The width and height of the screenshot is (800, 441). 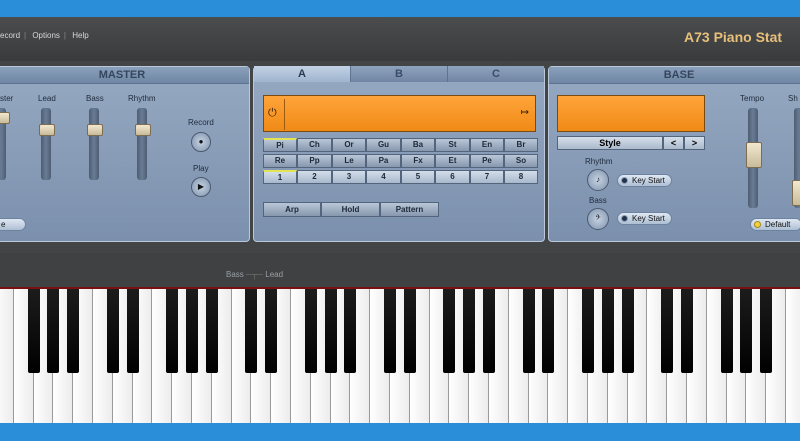 What do you see at coordinates (598, 180) in the screenshot?
I see `rhythm-button: ♪` at bounding box center [598, 180].